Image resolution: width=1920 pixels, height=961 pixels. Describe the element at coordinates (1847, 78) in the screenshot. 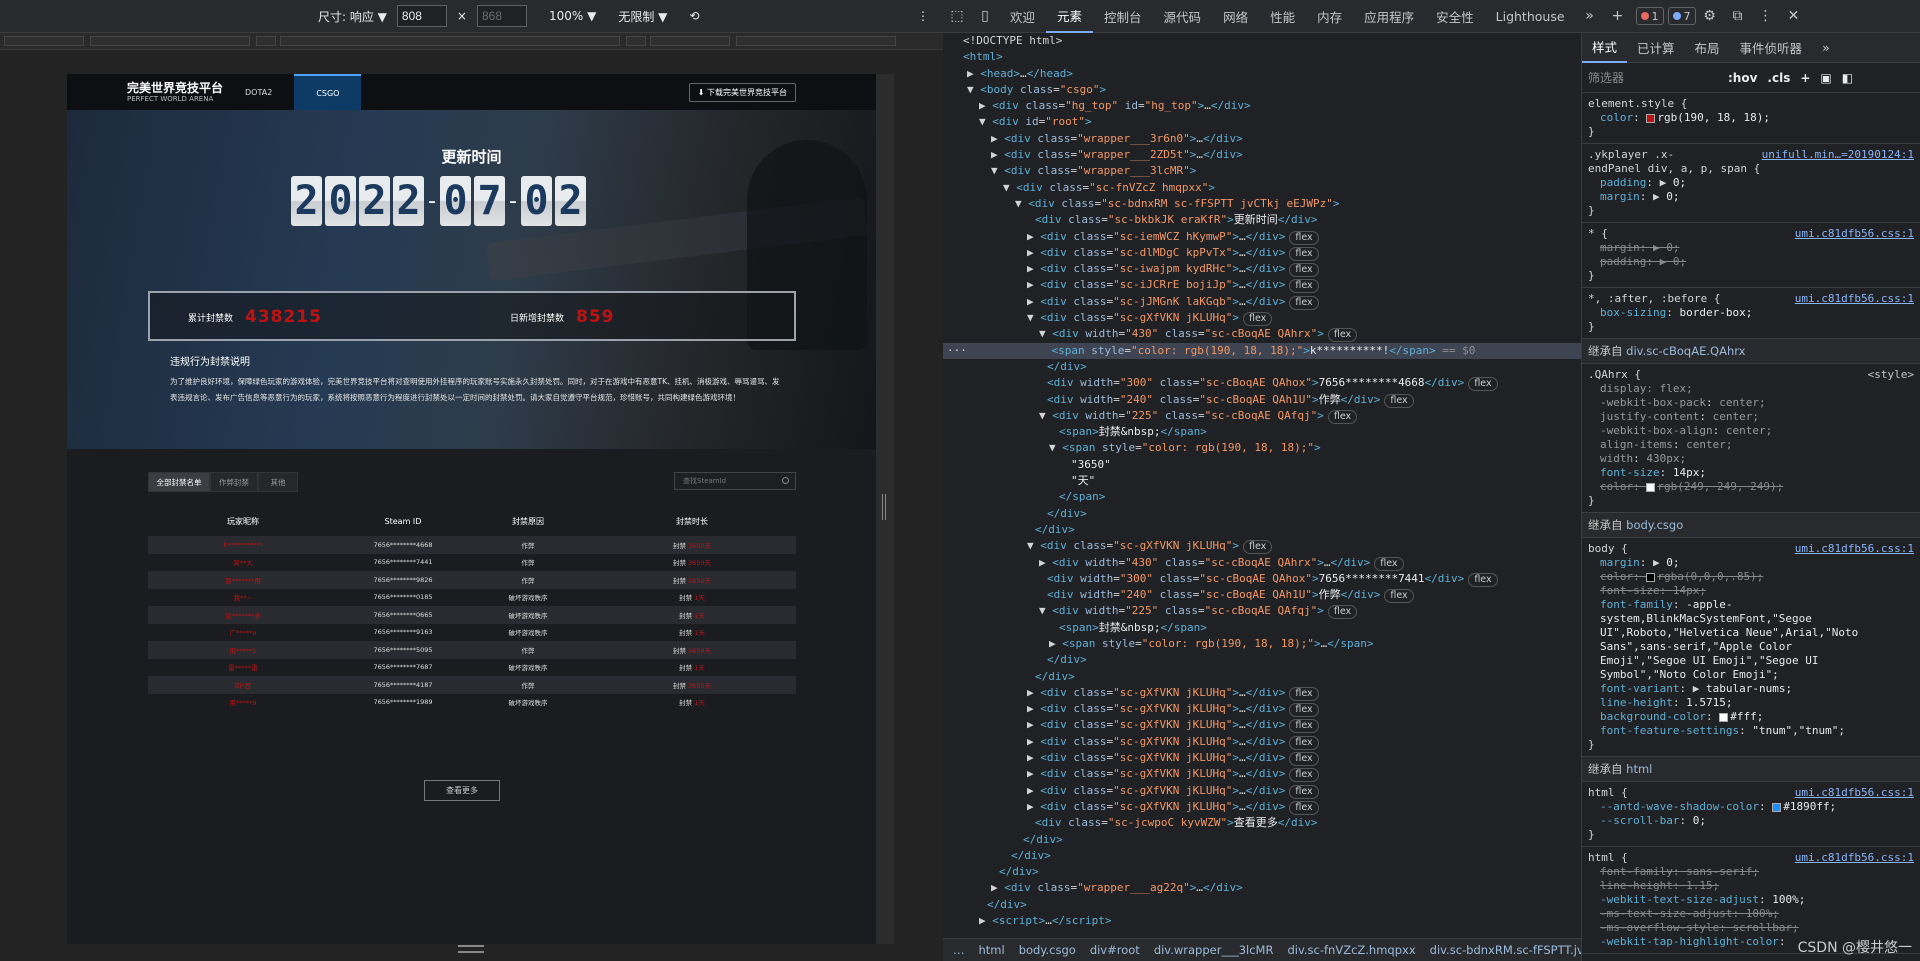

I see `sidebar-toggle-icon: ◧` at that location.